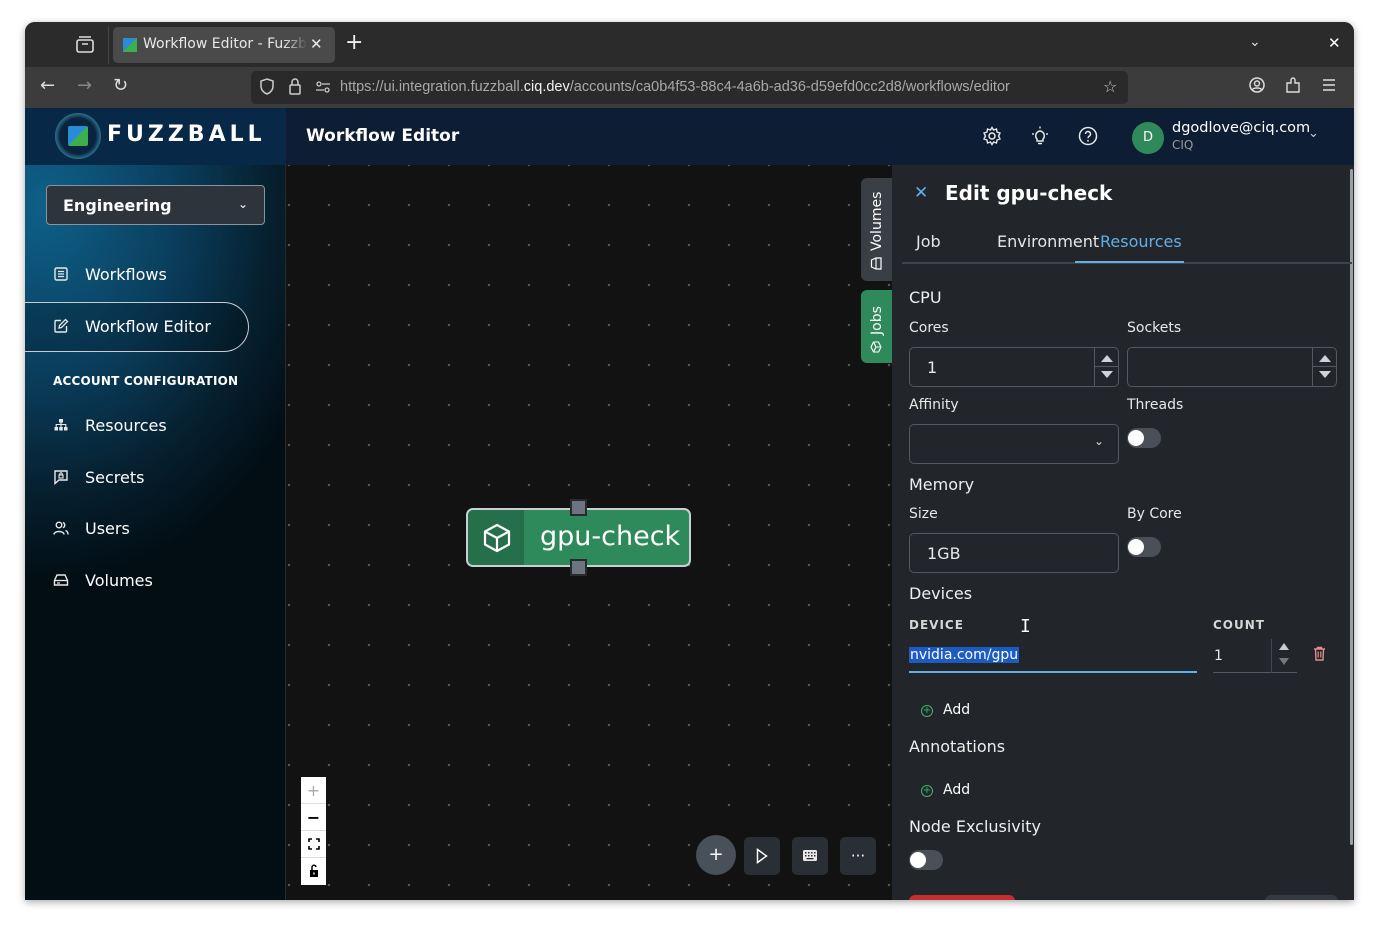 This screenshot has width=1379, height=928. Describe the element at coordinates (921, 193) in the screenshot. I see `close-panel-icon: ✕` at that location.